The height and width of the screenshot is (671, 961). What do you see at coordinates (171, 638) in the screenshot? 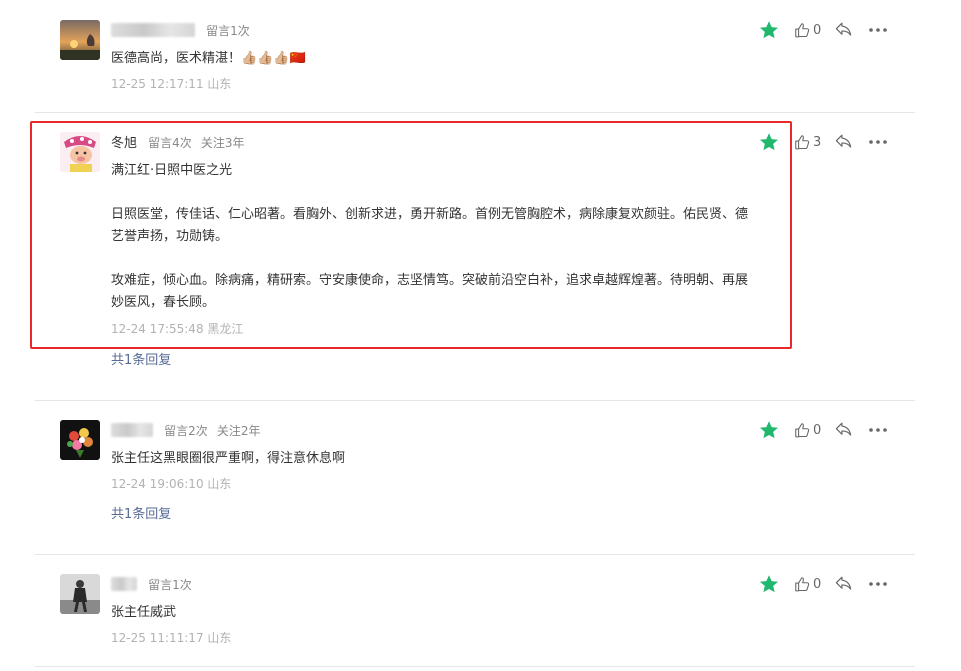
I see `comment-time: 12-25 11:11:17 山东` at bounding box center [171, 638].